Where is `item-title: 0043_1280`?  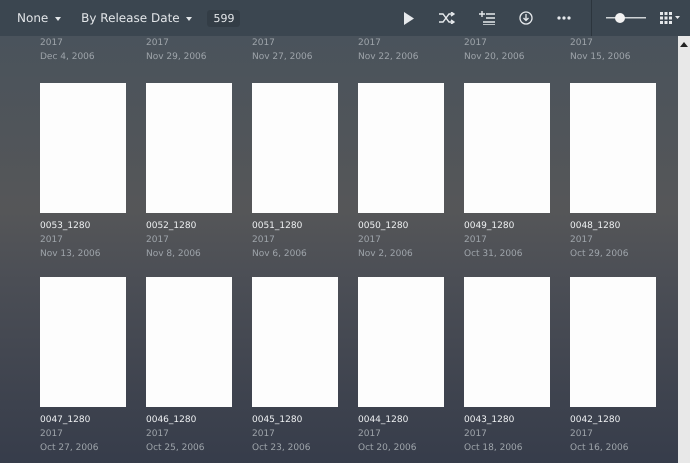 item-title: 0043_1280 is located at coordinates (507, 420).